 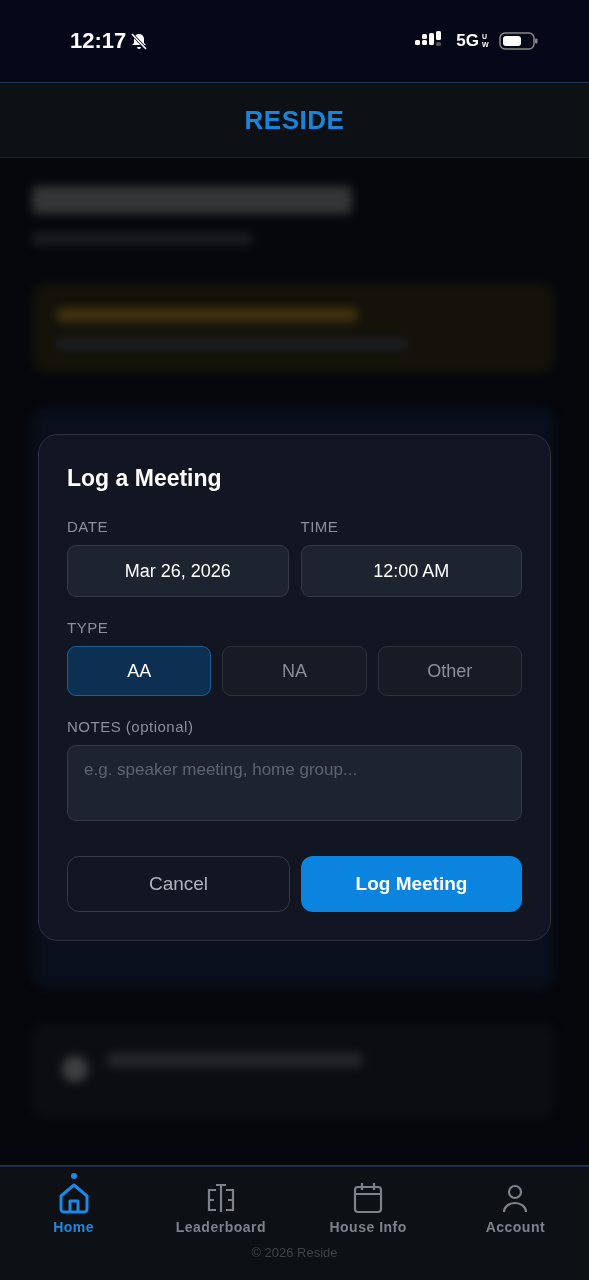 What do you see at coordinates (294, 120) in the screenshot?
I see `app-logo: RESIDE` at bounding box center [294, 120].